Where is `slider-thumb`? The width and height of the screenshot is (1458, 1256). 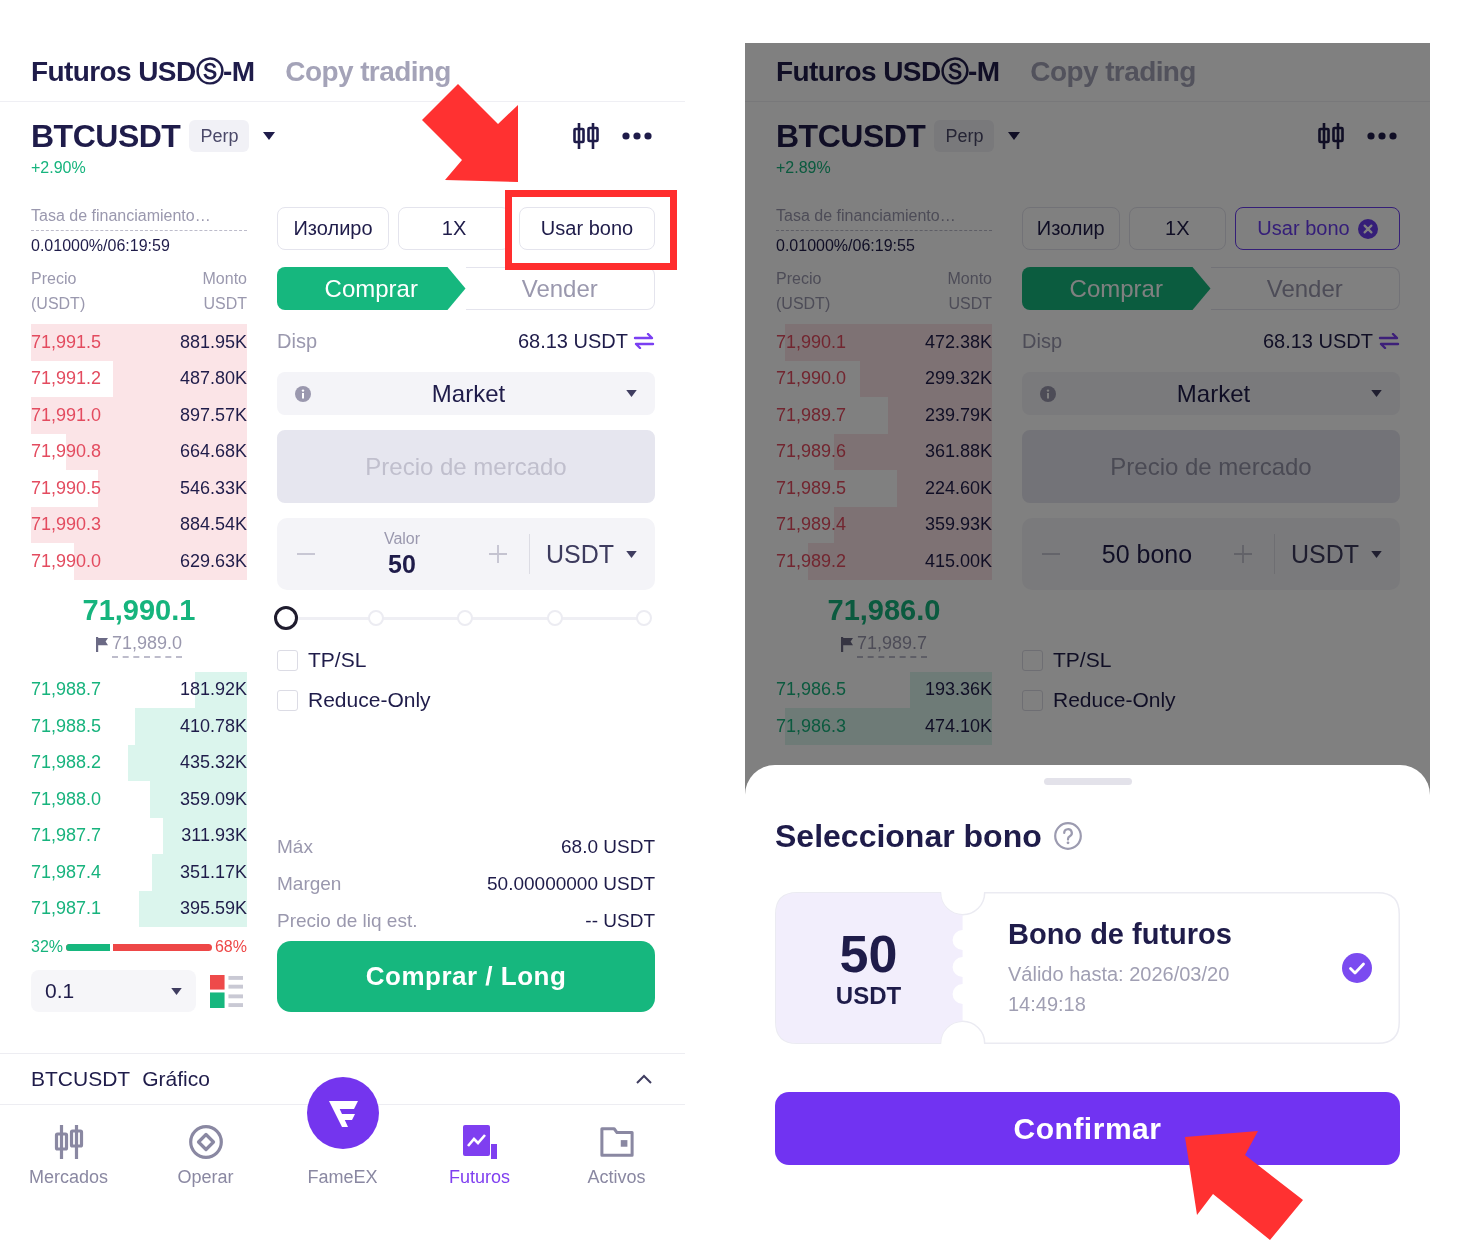
slider-thumb is located at coordinates (286, 618).